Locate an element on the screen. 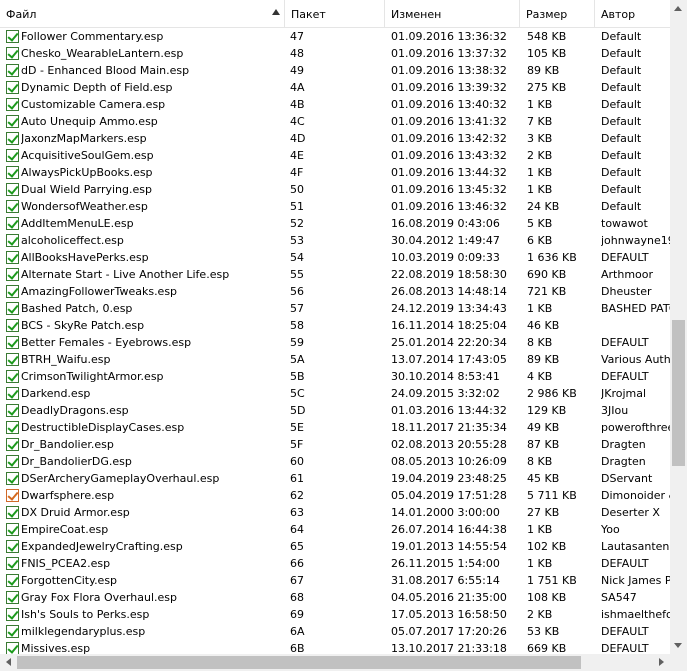  column-header-size: Размер is located at coordinates (557, 13).